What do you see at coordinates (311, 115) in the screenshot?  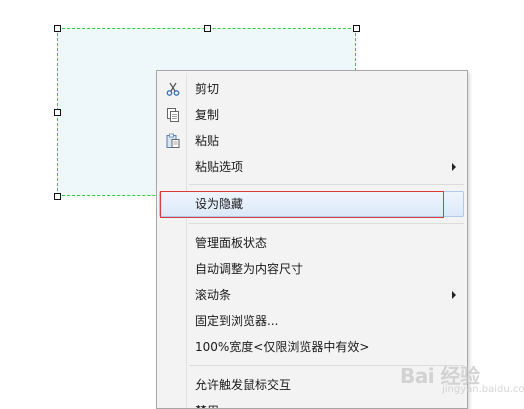 I see `menu-item-copy: 复制` at bounding box center [311, 115].